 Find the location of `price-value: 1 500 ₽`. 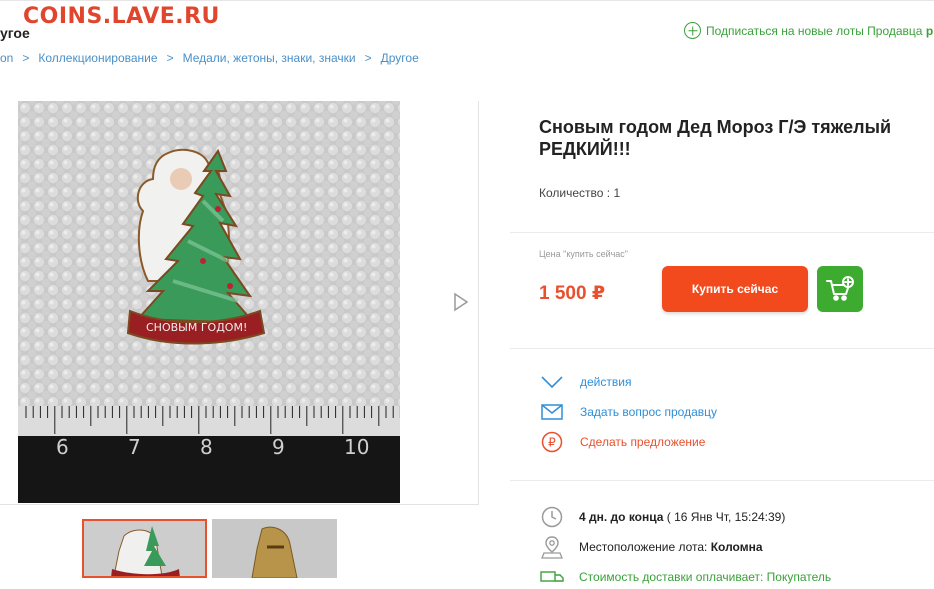

price-value: 1 500 ₽ is located at coordinates (572, 293).